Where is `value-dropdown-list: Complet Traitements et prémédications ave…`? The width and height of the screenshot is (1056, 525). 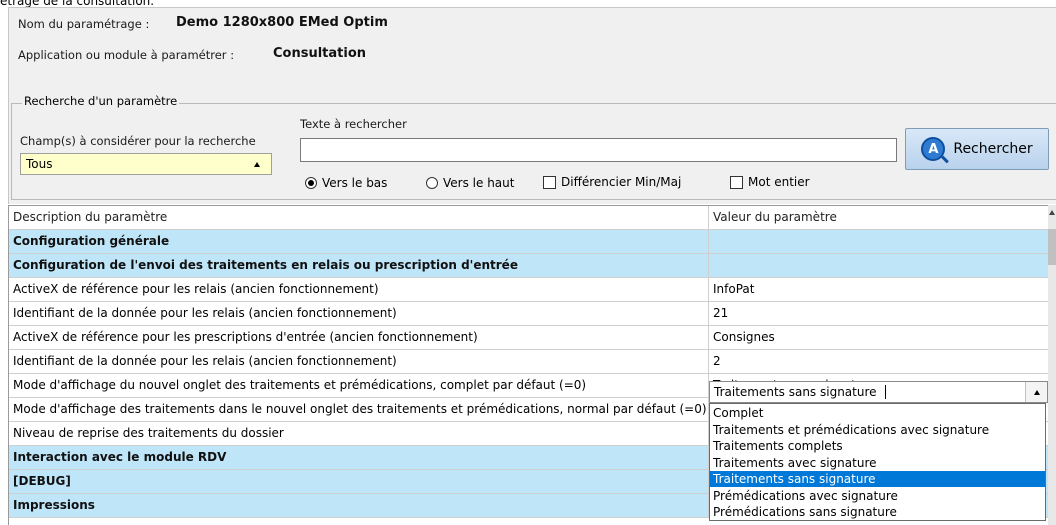
value-dropdown-list: Complet Traitements et prémédications ave… is located at coordinates (877, 462).